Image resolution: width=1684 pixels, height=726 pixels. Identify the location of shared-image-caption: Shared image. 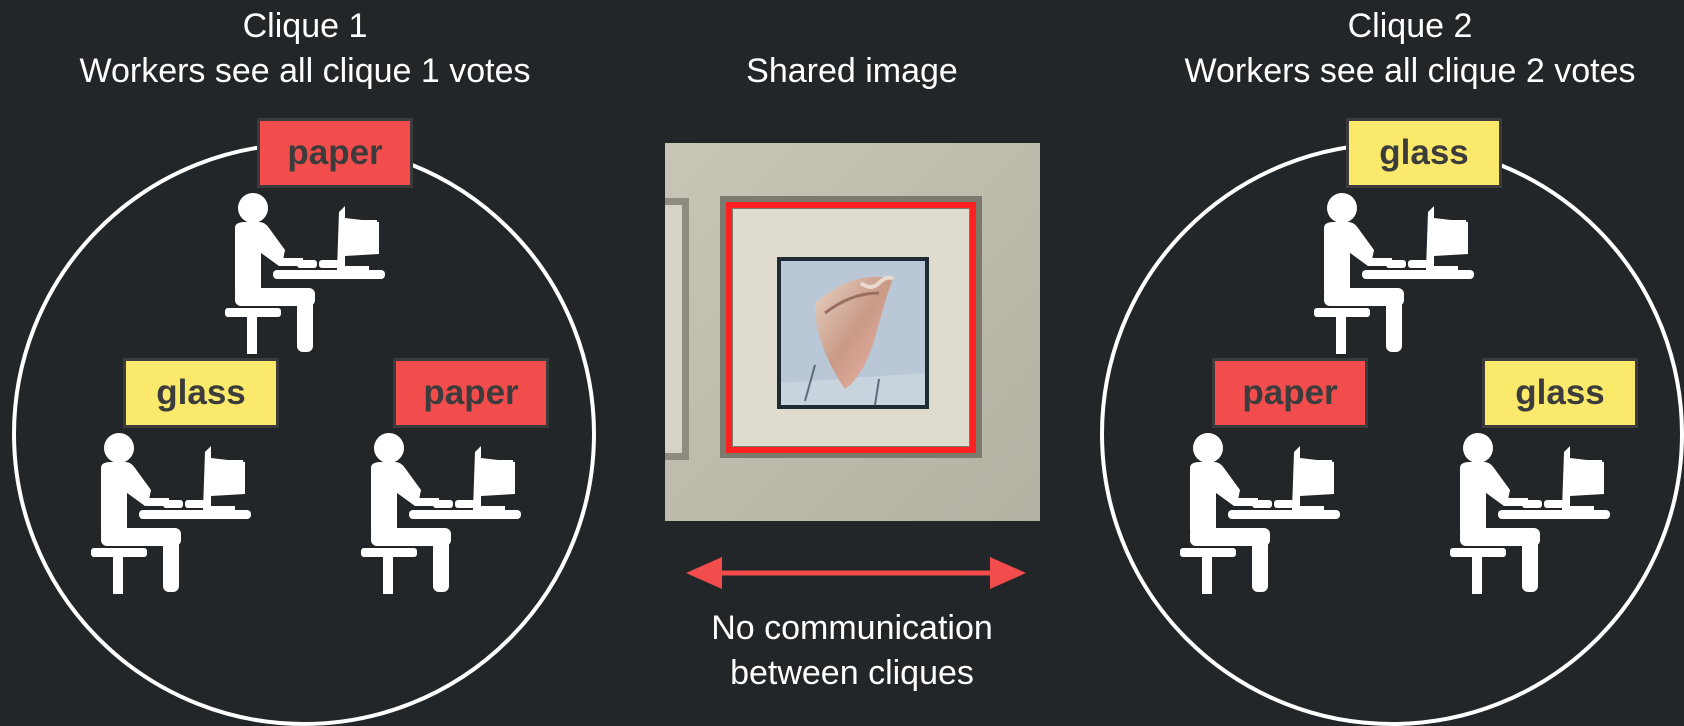
(852, 71).